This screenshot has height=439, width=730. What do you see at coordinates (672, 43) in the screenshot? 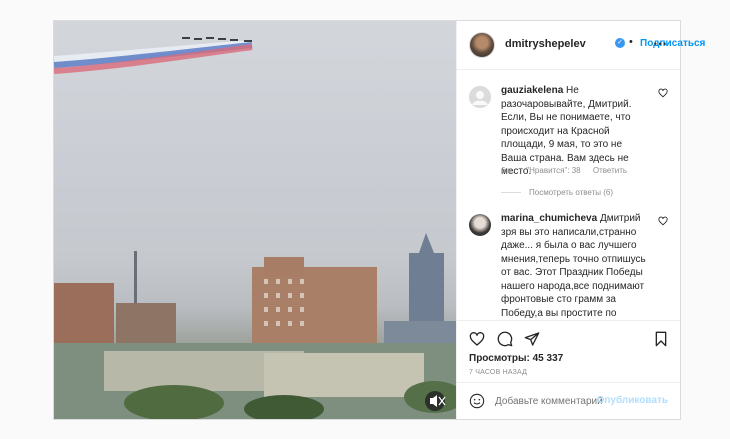
I see `follow-button: Подписаться` at bounding box center [672, 43].